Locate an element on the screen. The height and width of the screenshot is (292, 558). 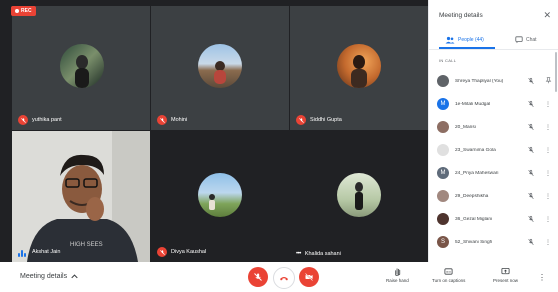
participant-list-item: 20_Mansi ⋮ is located at coordinates (496, 127).